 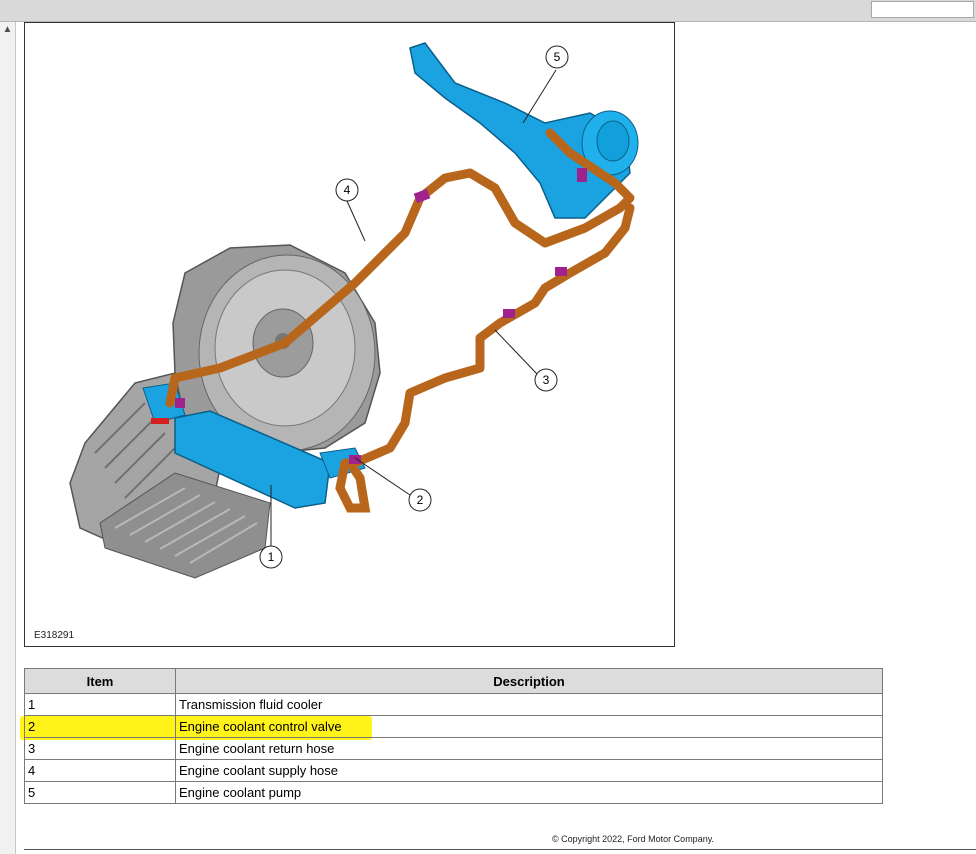 I want to click on column-header-description: Description, so click(x=529, y=681).